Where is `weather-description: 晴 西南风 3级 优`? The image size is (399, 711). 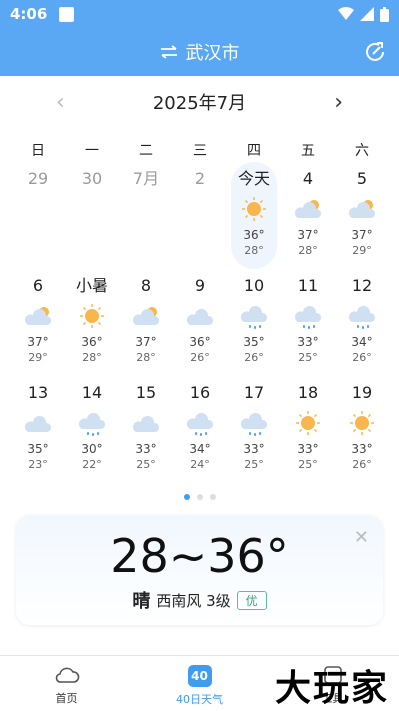 weather-description: 晴 西南风 3级 优 is located at coordinates (199, 600).